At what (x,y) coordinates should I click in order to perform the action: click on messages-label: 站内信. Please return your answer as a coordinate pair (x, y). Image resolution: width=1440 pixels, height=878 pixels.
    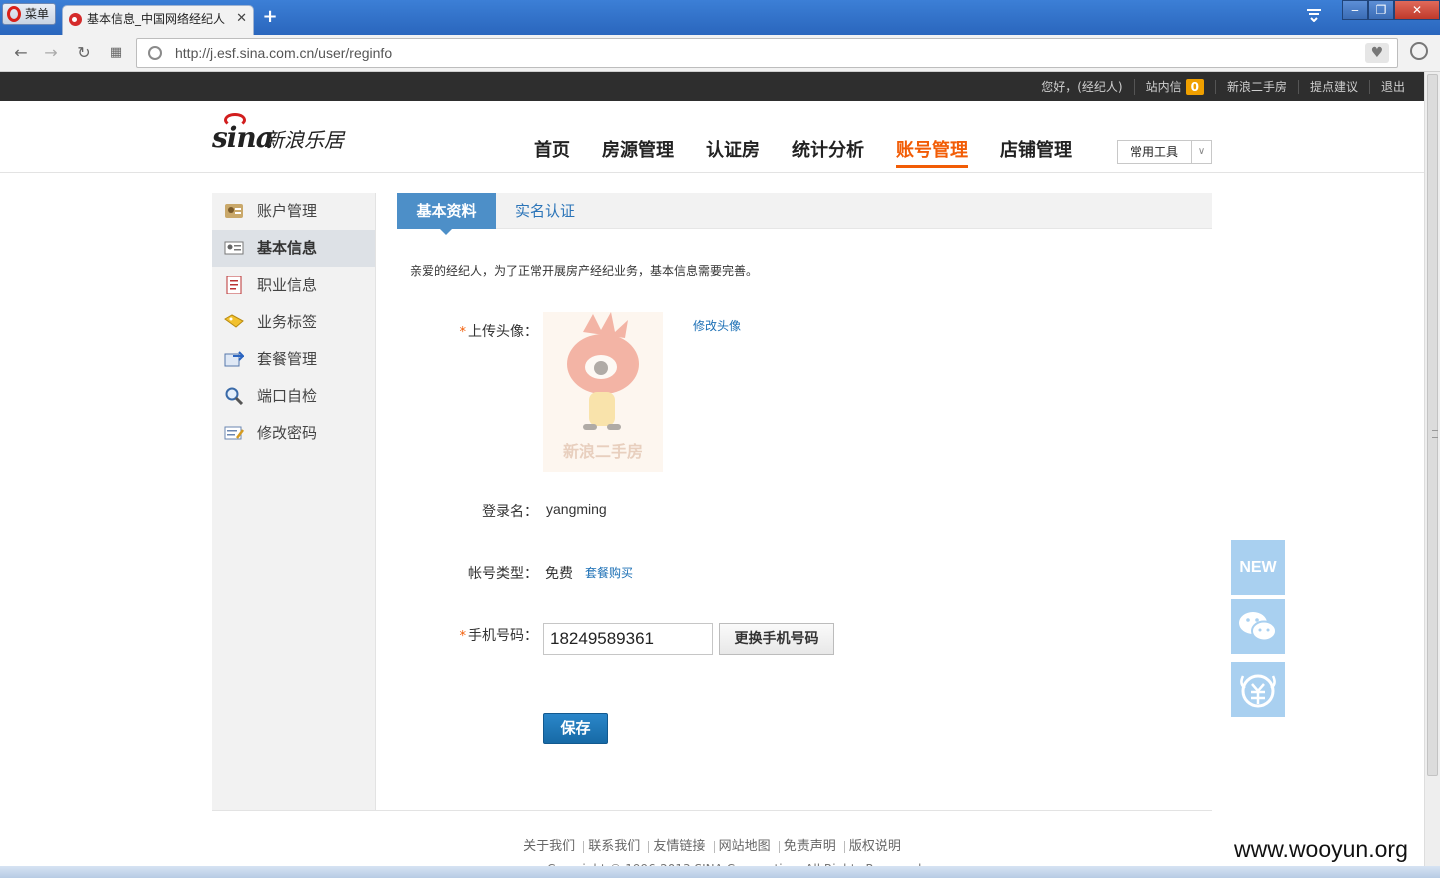
    Looking at the image, I should click on (1163, 86).